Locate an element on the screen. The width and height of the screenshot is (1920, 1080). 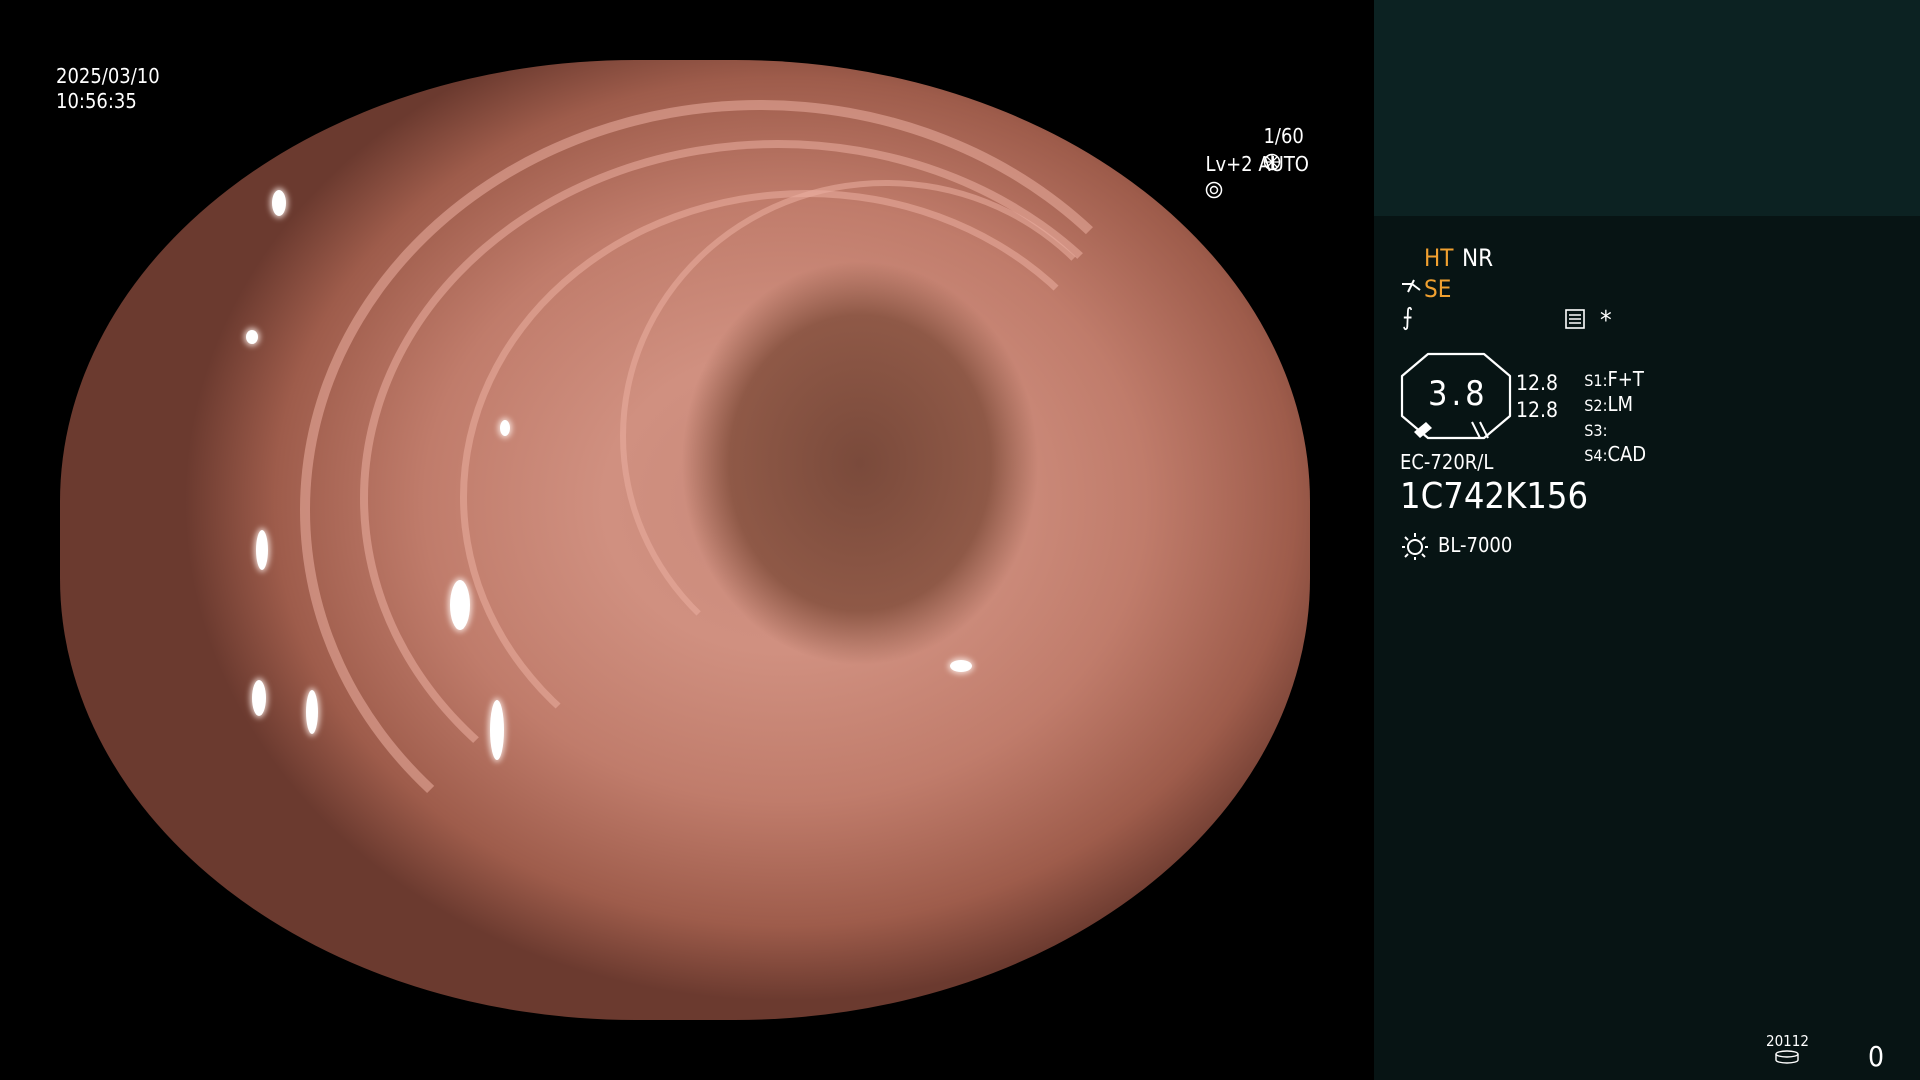
switch-value: CAD is located at coordinates (1627, 454).